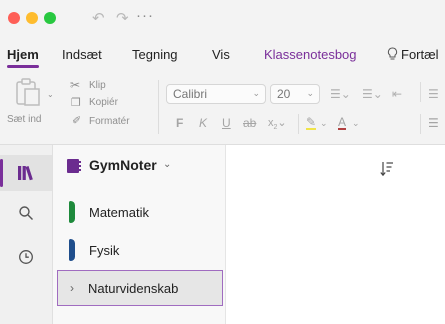 Image resolution: width=445 pixels, height=324 pixels. What do you see at coordinates (72, 288) in the screenshot?
I see `chevron-right-icon: ›` at bounding box center [72, 288].